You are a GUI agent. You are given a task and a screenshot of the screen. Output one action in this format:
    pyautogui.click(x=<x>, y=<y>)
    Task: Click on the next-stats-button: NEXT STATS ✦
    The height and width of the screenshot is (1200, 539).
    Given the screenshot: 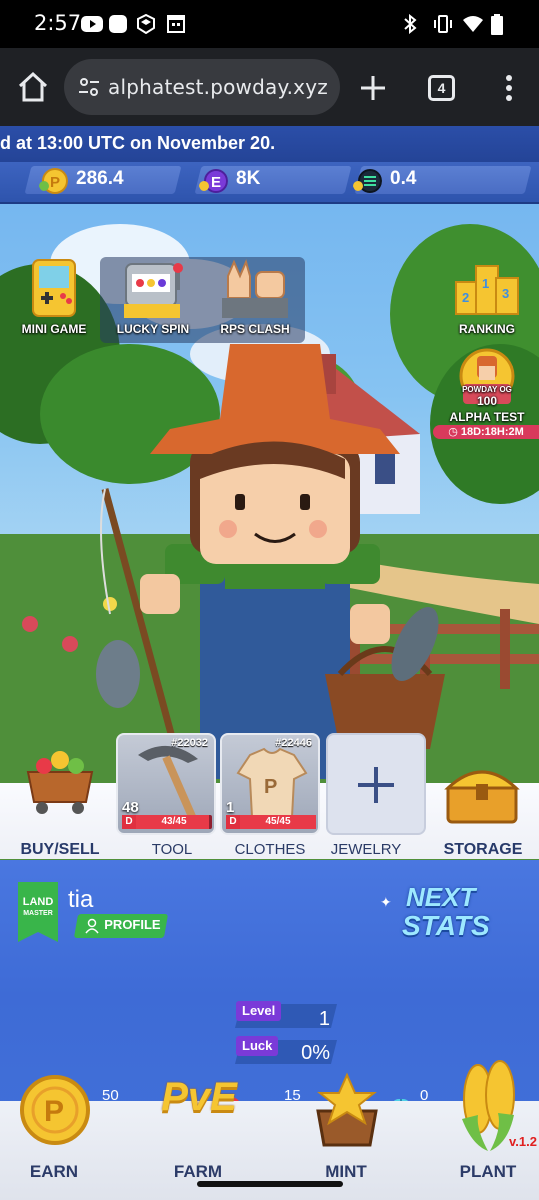 What is the action you would take?
    pyautogui.click(x=445, y=915)
    